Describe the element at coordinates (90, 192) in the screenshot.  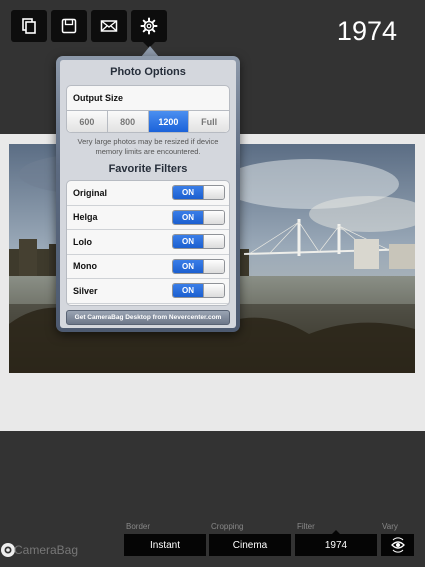
I see `filter-name: Original` at that location.